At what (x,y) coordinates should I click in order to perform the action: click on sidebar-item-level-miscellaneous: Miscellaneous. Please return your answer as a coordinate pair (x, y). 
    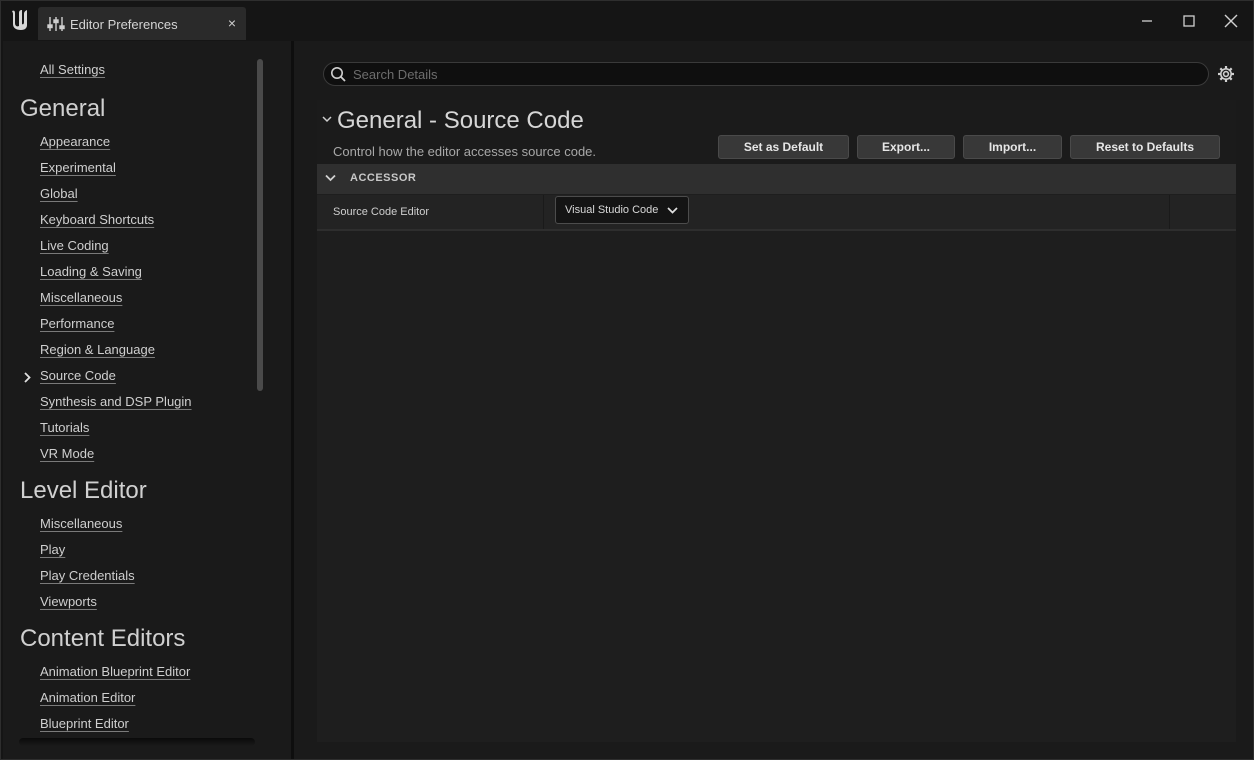
    Looking at the image, I should click on (81, 523).